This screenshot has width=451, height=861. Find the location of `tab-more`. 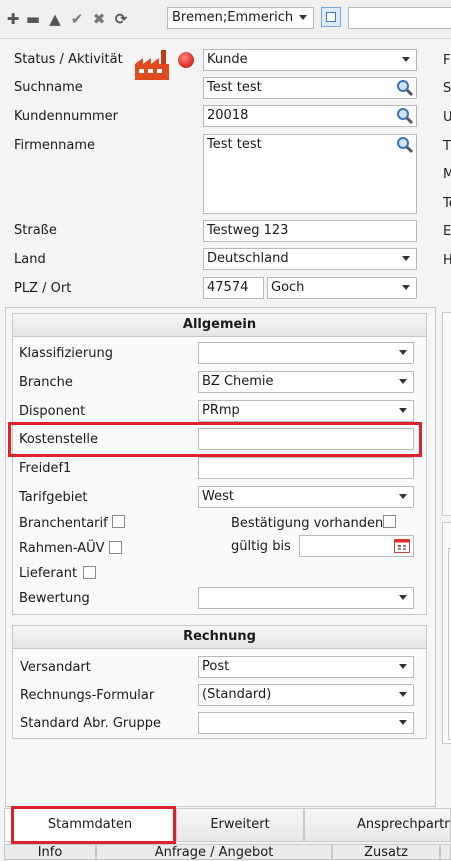

tab-more is located at coordinates (445, 852).